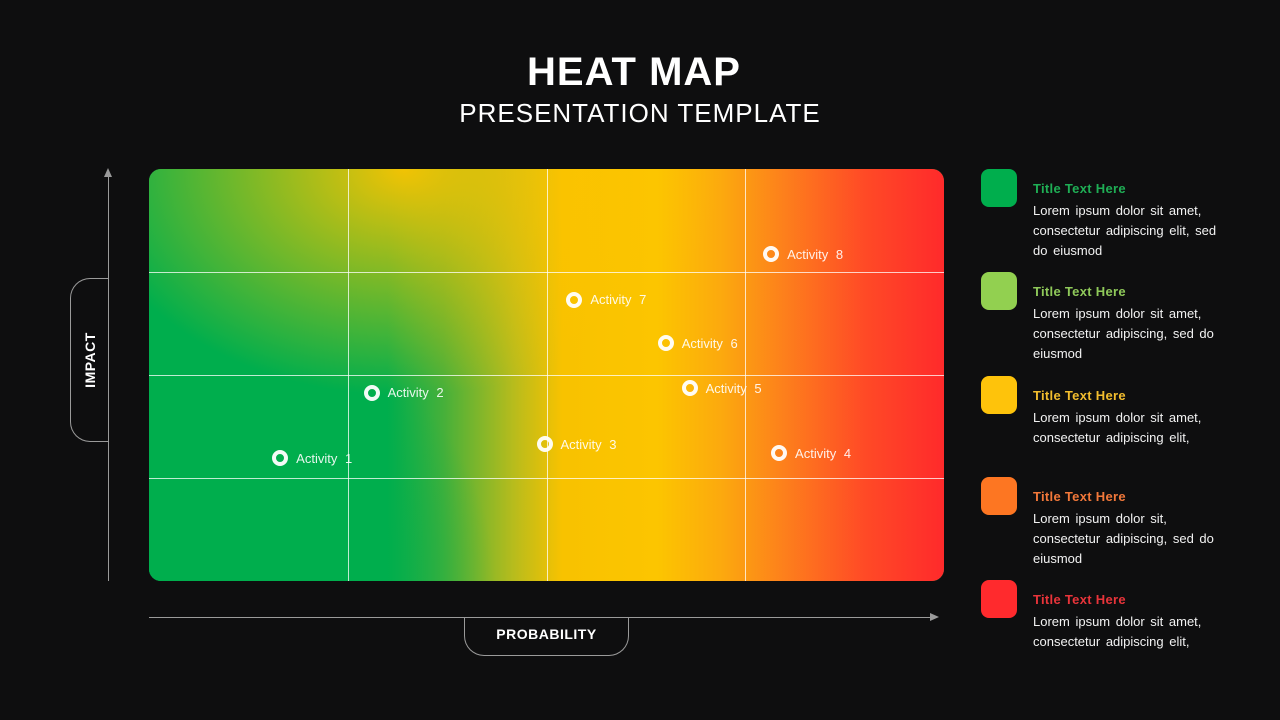 The image size is (1280, 720). Describe the element at coordinates (999, 291) in the screenshot. I see `legend-swatch-light-green` at that location.